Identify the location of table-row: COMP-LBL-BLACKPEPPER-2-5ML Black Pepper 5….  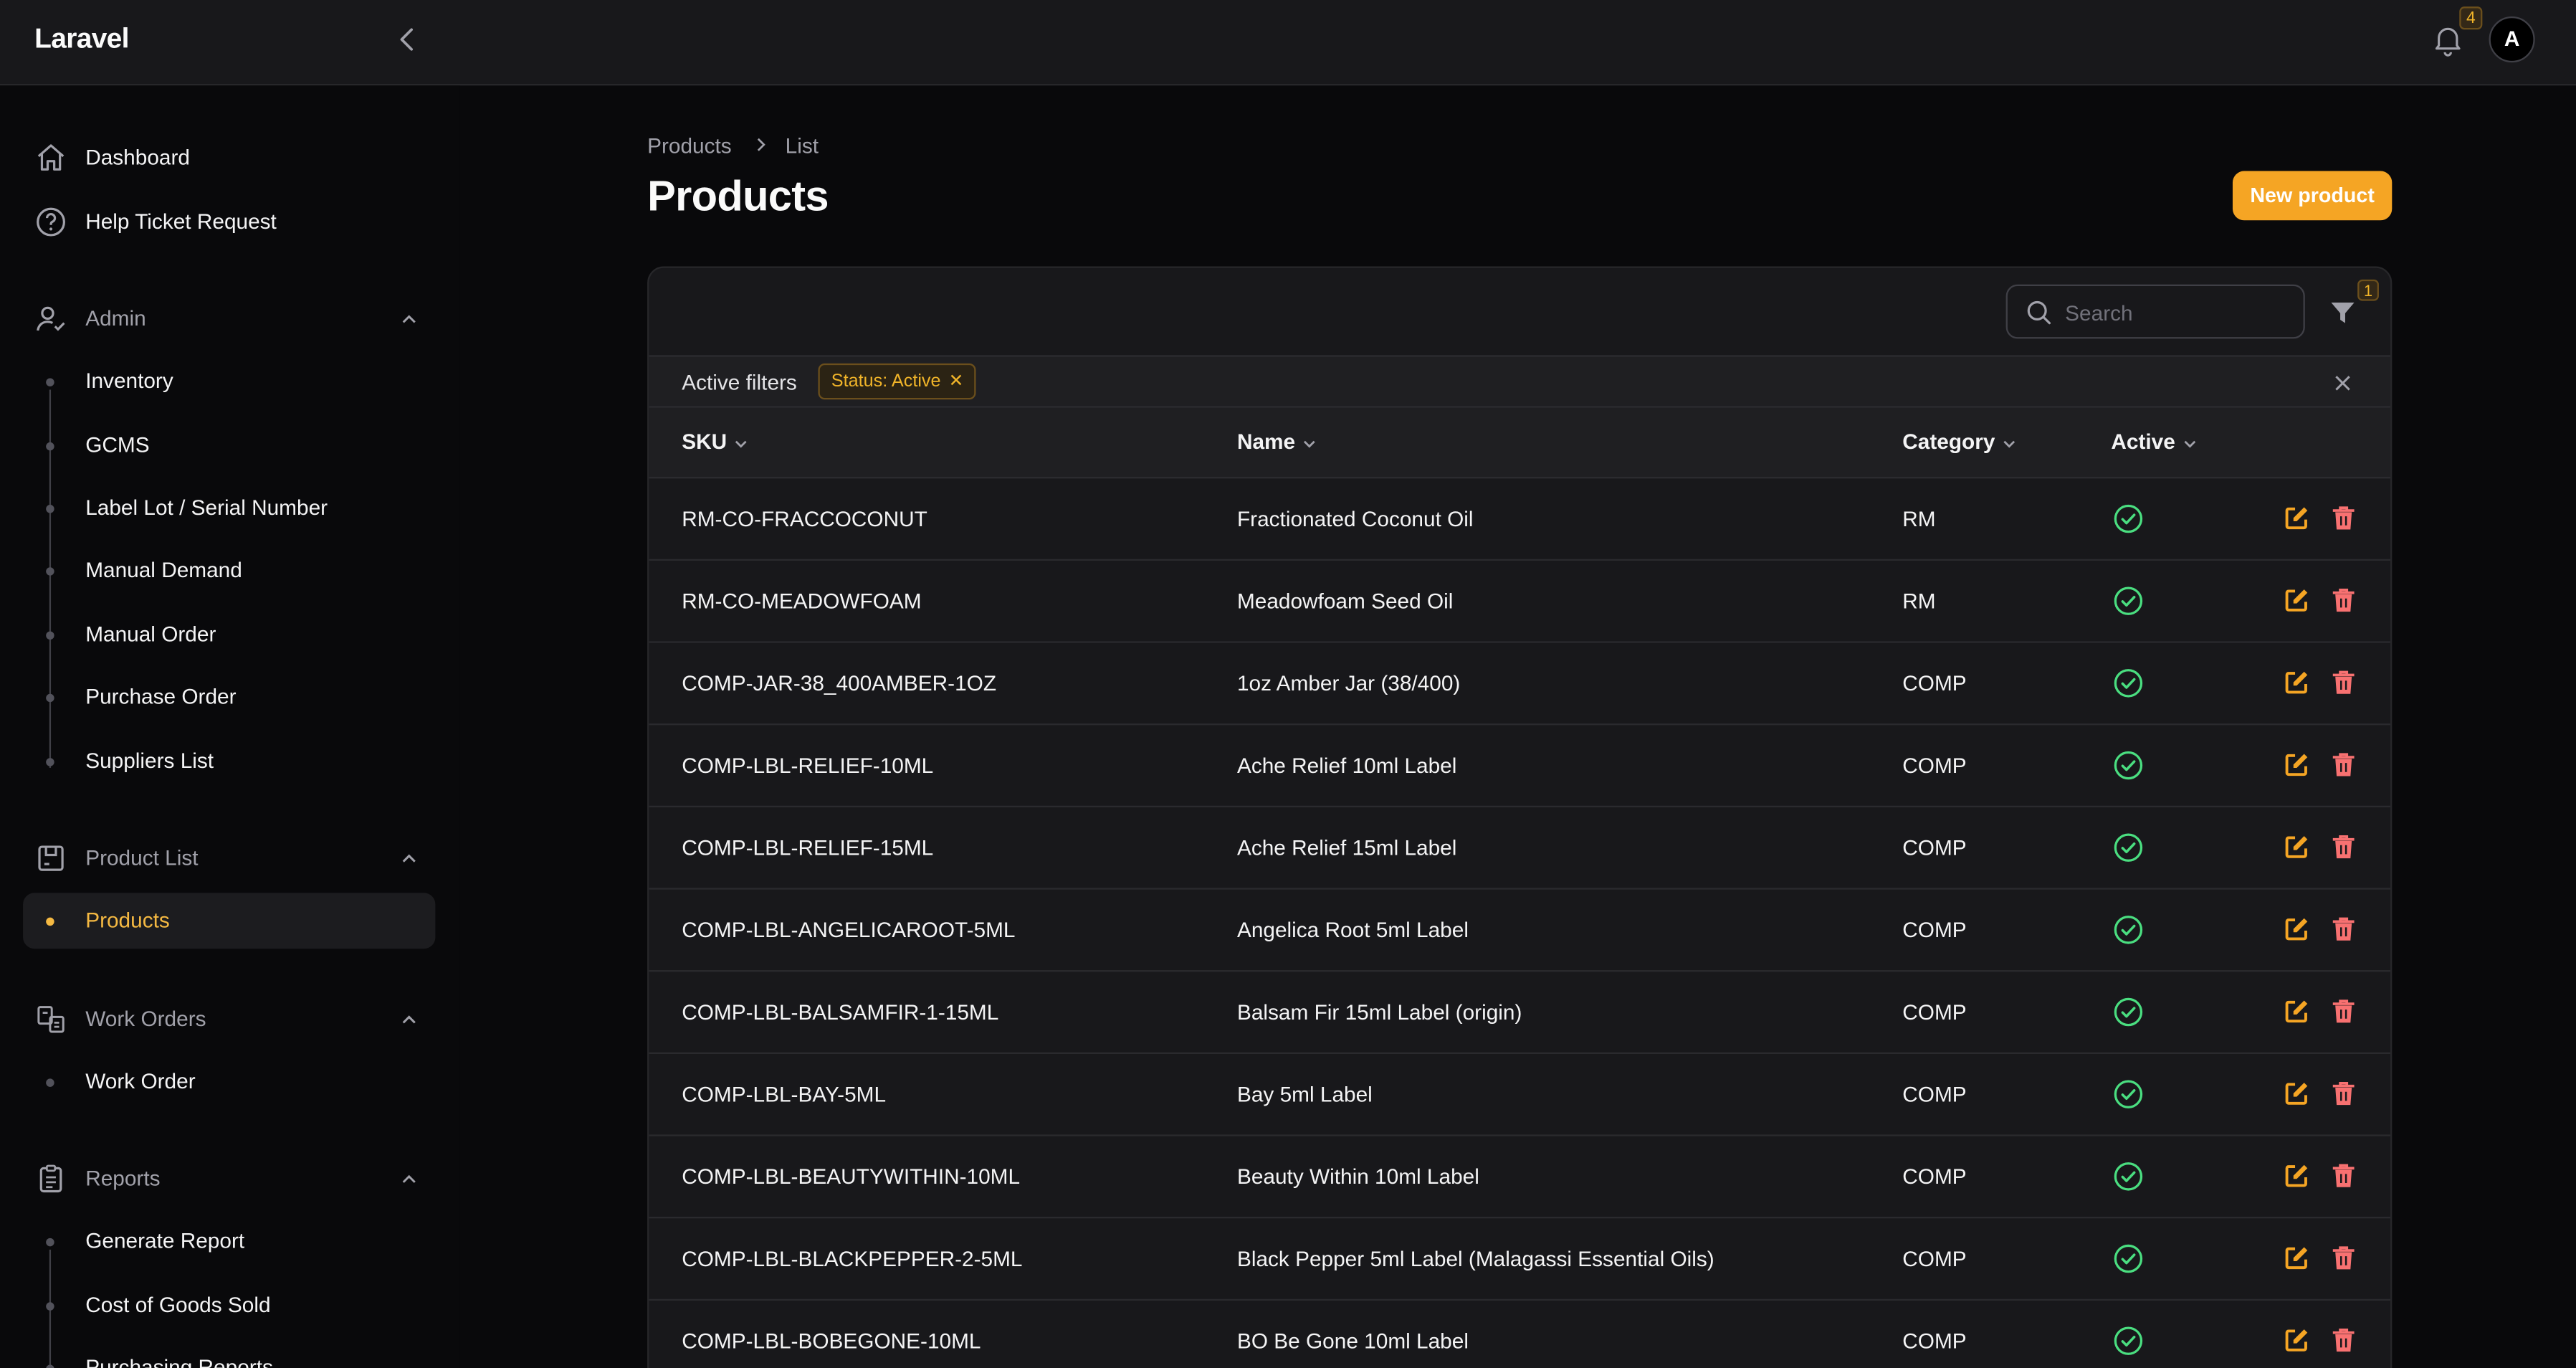
(1520, 1259).